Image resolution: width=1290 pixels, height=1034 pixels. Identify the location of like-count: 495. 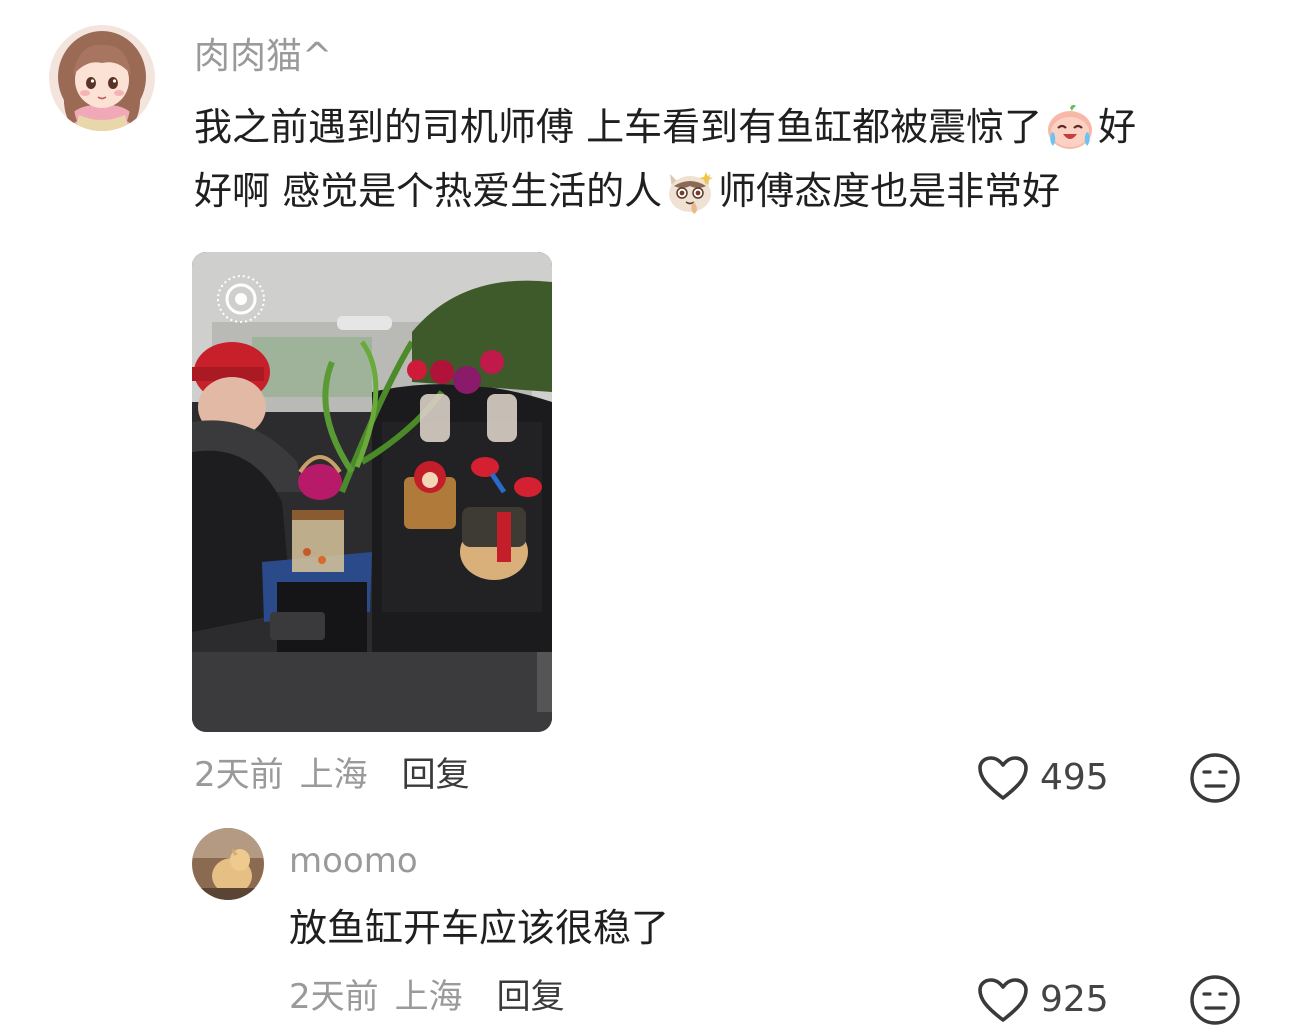
(1074, 777).